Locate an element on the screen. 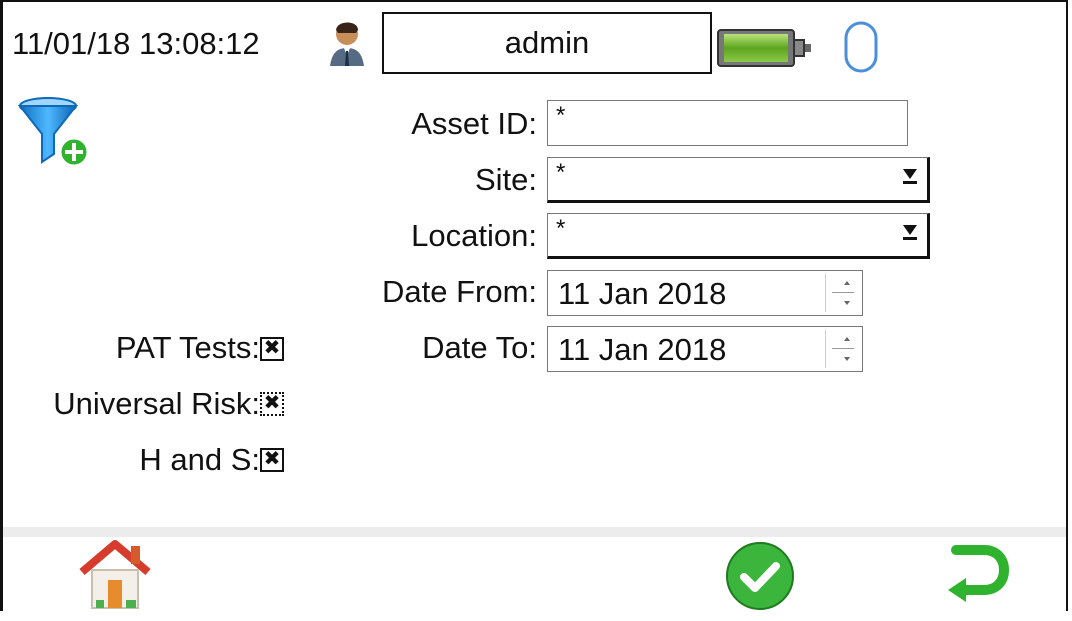 The image size is (1072, 621). datetime-display: 11/01/18 13:08:12 is located at coordinates (136, 43).